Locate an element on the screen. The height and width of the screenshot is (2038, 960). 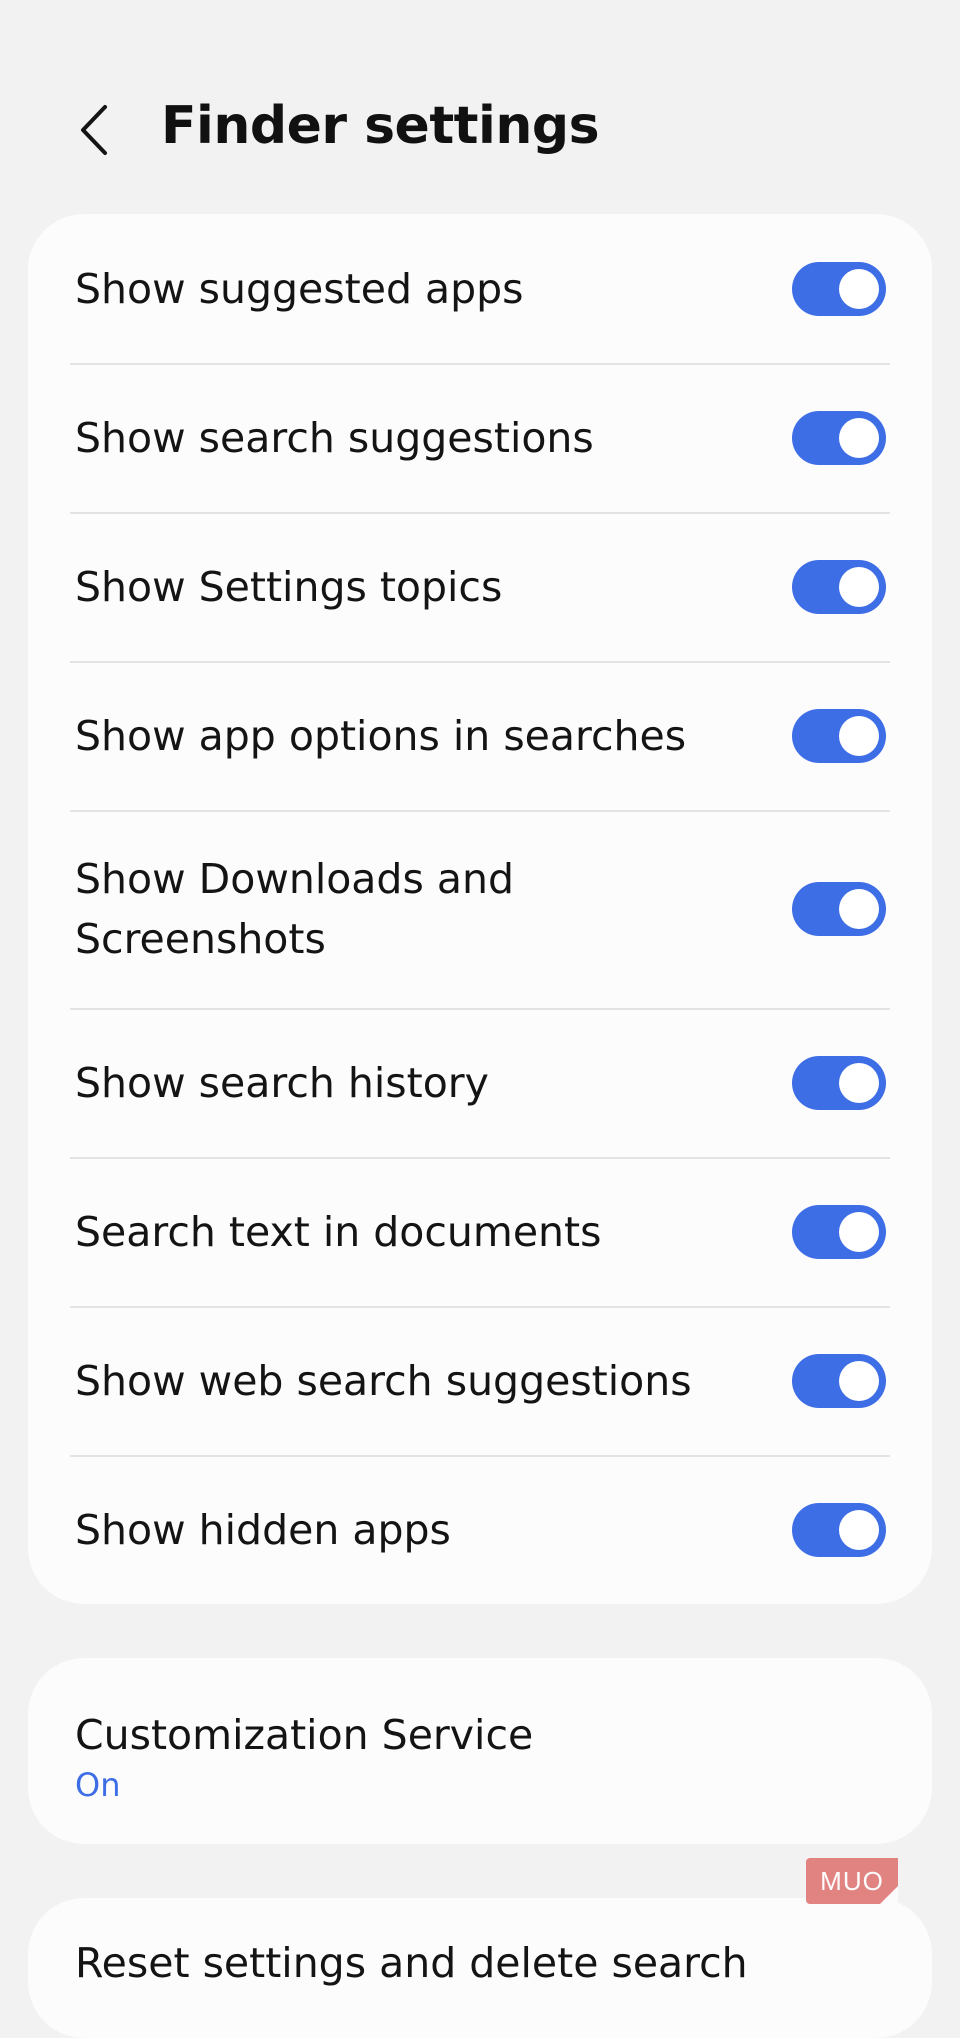
setting-row-search-history: Show search history is located at coordinates (480, 1082).